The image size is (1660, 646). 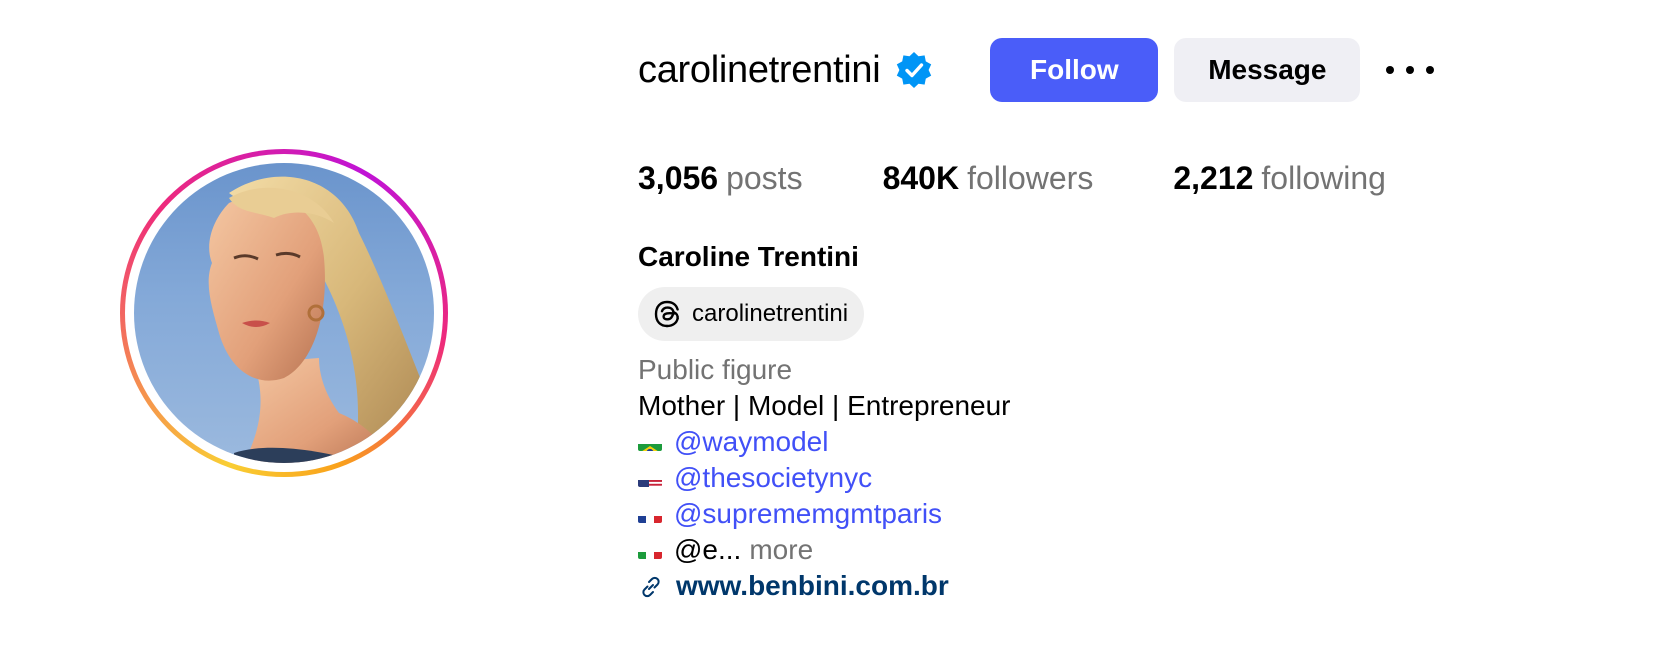 What do you see at coordinates (764, 178) in the screenshot?
I see `posts-label: posts` at bounding box center [764, 178].